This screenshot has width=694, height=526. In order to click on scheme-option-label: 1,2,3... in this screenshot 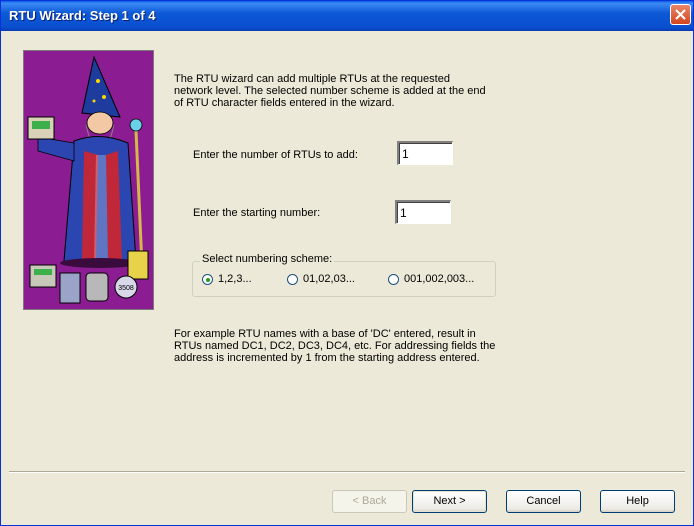, I will do `click(235, 279)`.